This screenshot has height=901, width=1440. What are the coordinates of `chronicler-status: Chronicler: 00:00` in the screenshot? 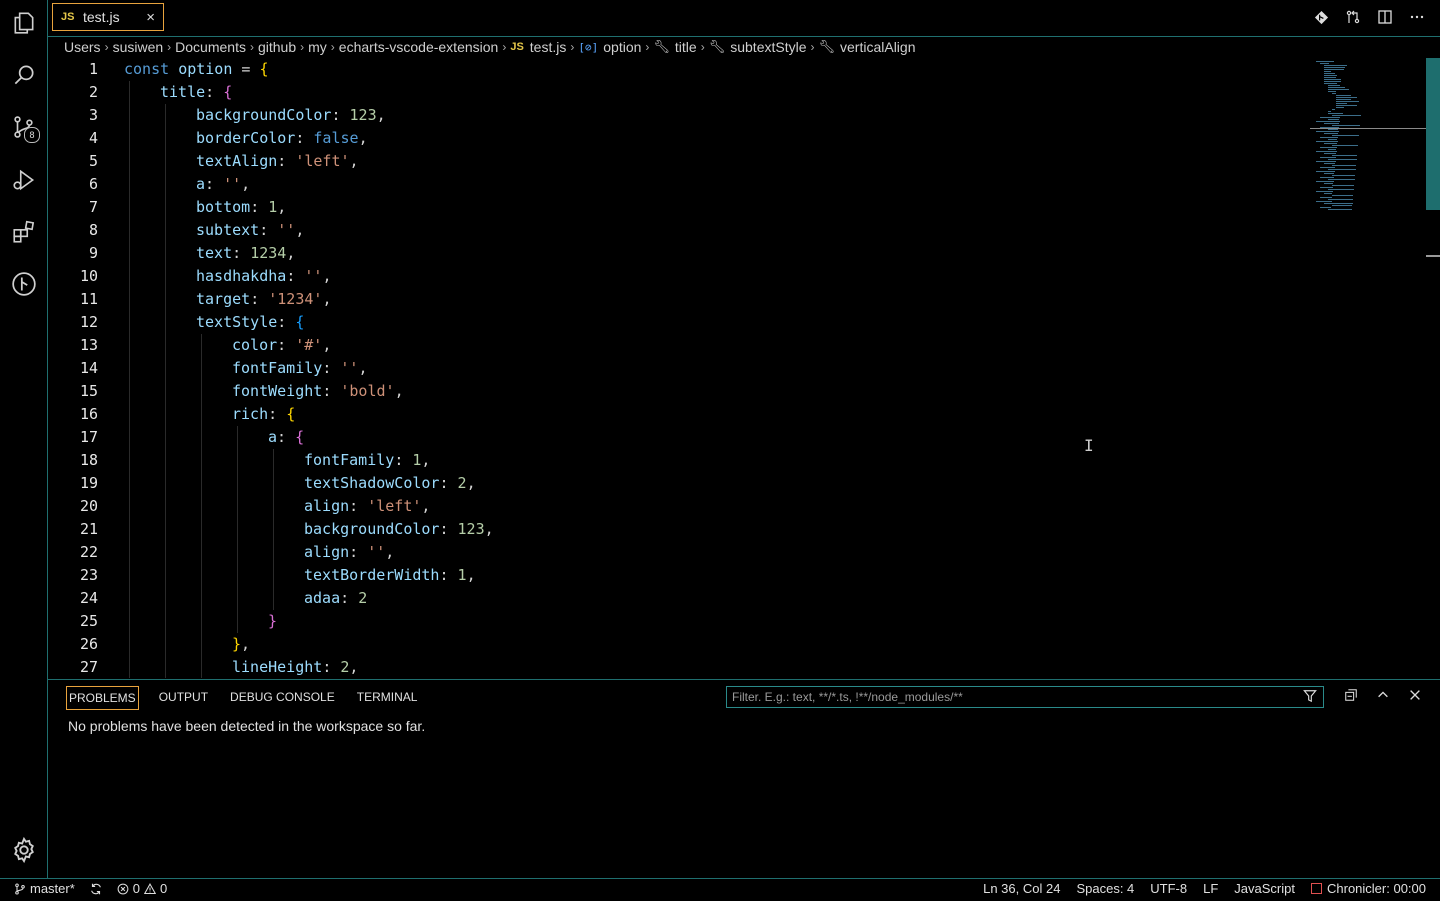 It's located at (1368, 888).